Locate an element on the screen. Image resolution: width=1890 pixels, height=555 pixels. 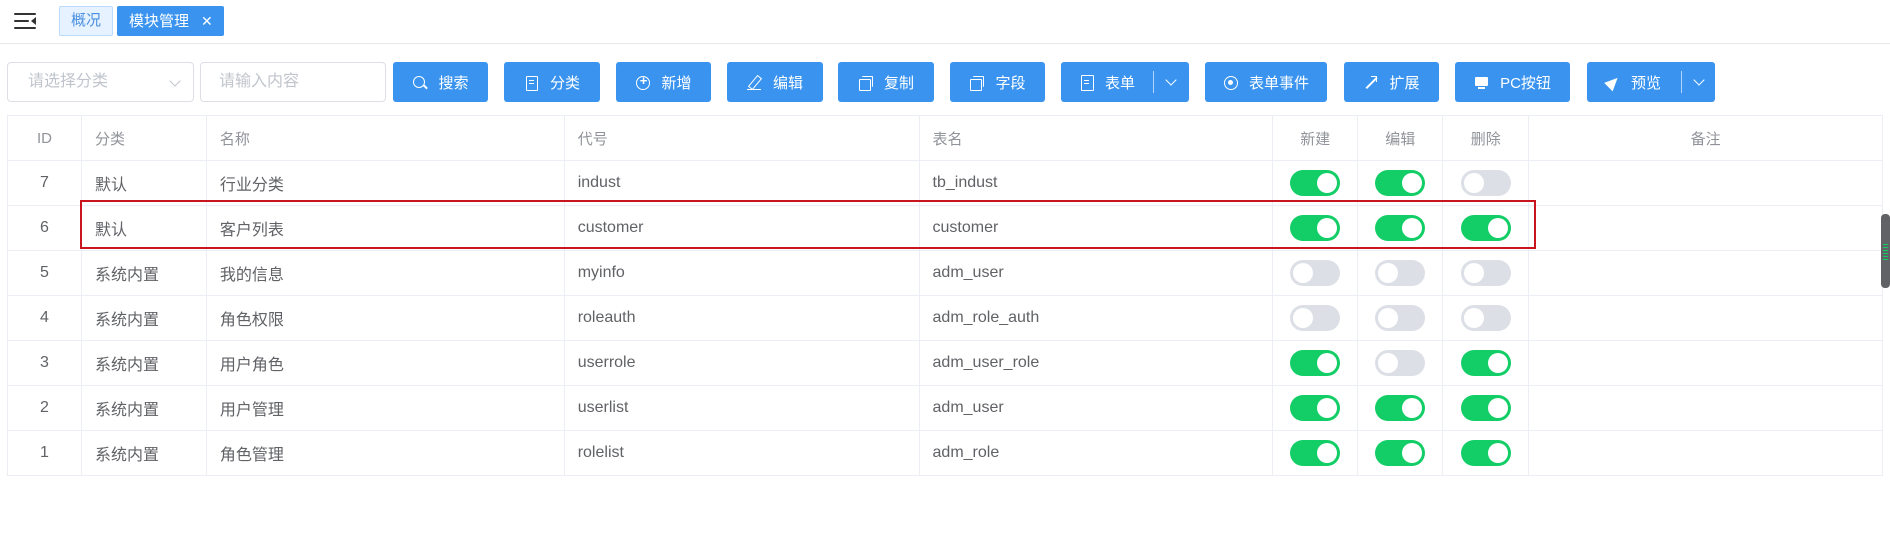
form-event-button: 表单事件 is located at coordinates (1266, 82).